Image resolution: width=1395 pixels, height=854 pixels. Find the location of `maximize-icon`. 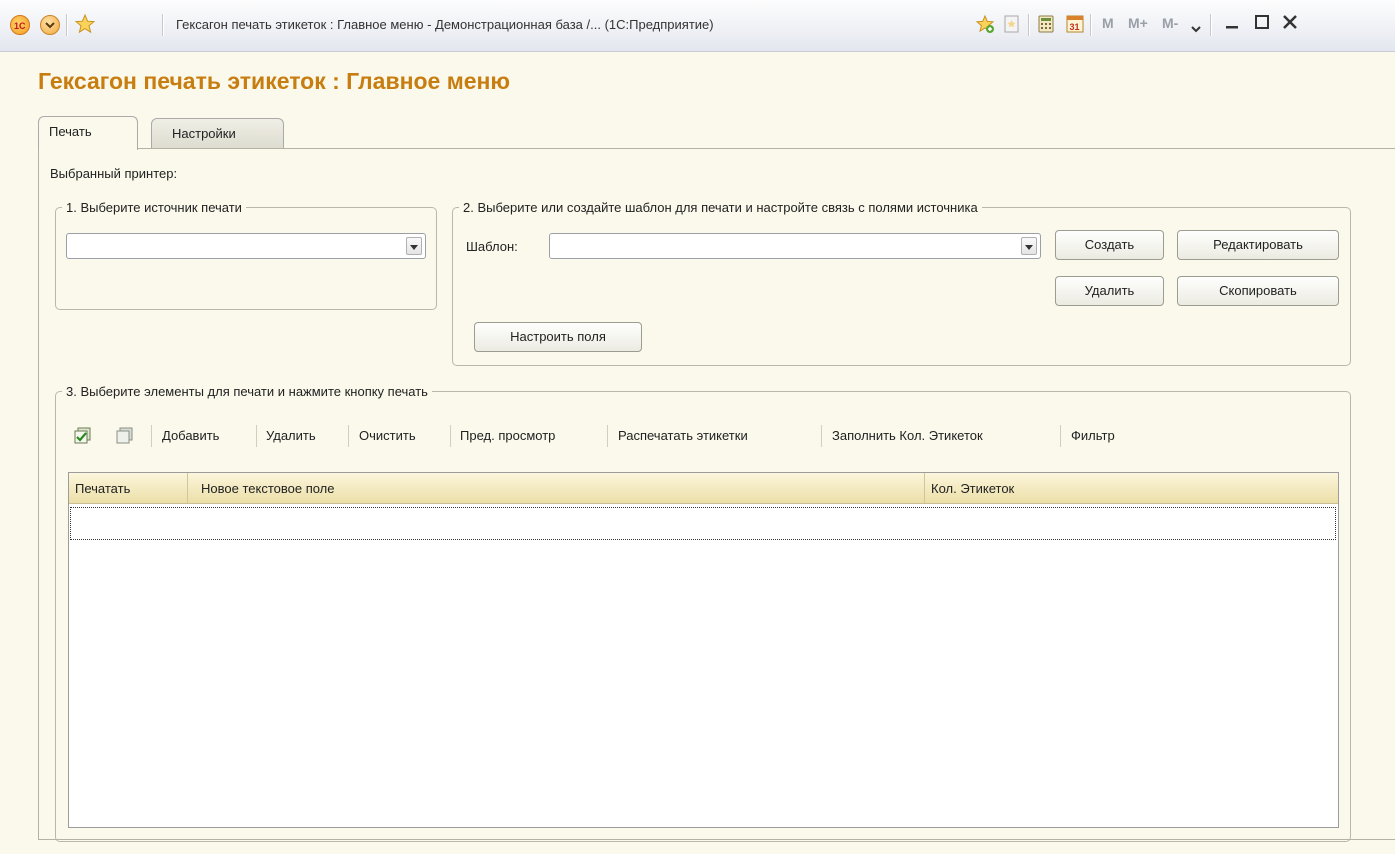

maximize-icon is located at coordinates (1262, 25).